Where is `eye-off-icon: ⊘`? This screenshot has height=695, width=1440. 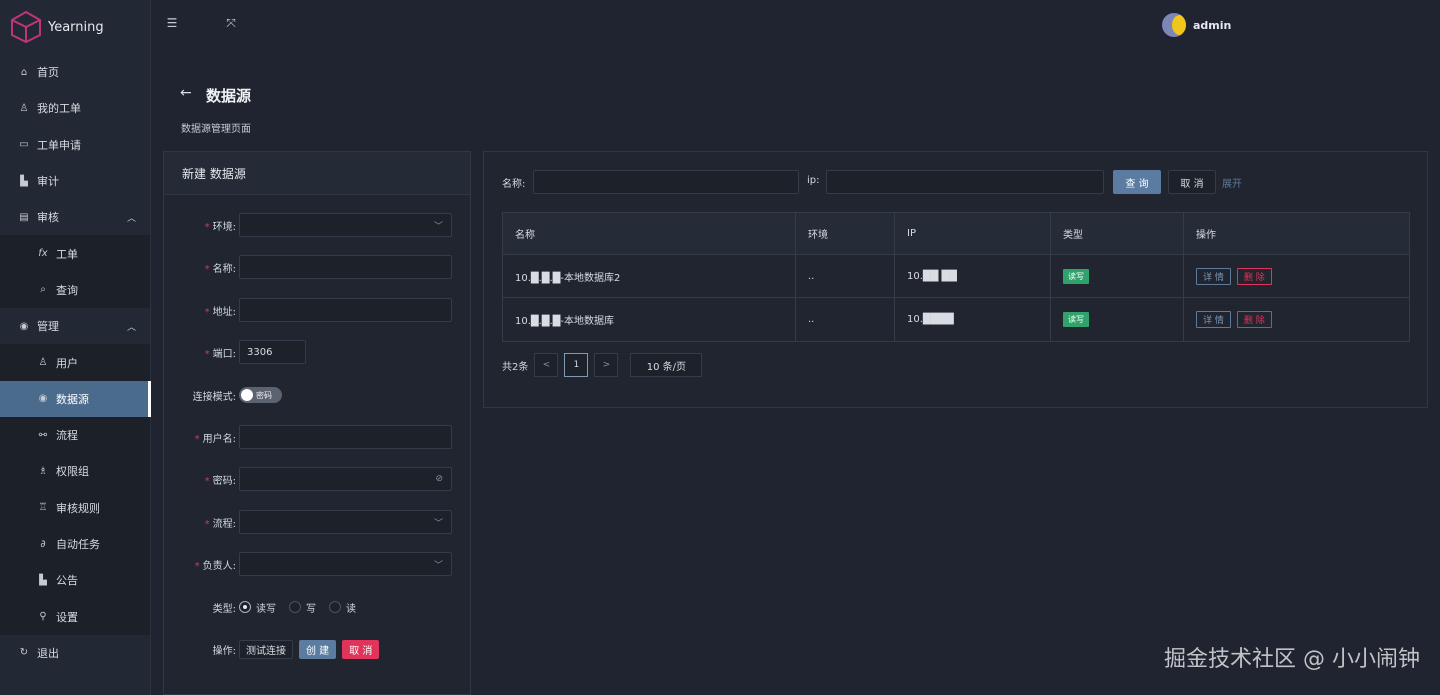 eye-off-icon: ⊘ is located at coordinates (439, 479).